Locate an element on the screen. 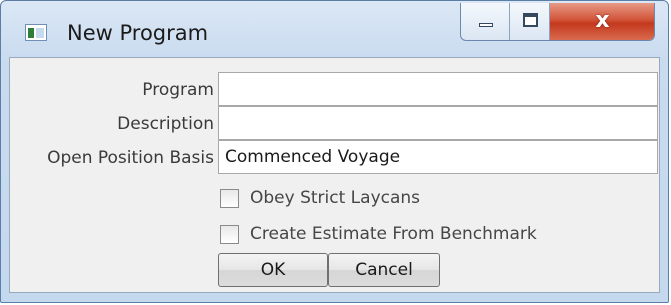  program-label: Program is located at coordinates (178, 90).